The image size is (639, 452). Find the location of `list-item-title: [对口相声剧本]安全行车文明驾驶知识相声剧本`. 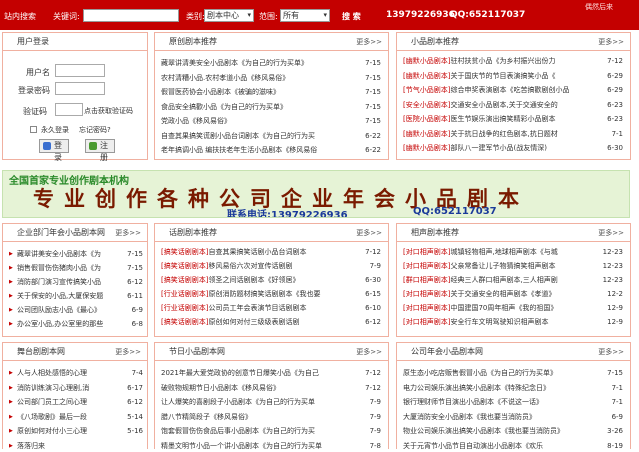

list-item-title: [对口相声剧本]安全行车文明驾驶知识相声剧本 is located at coordinates (513, 322).